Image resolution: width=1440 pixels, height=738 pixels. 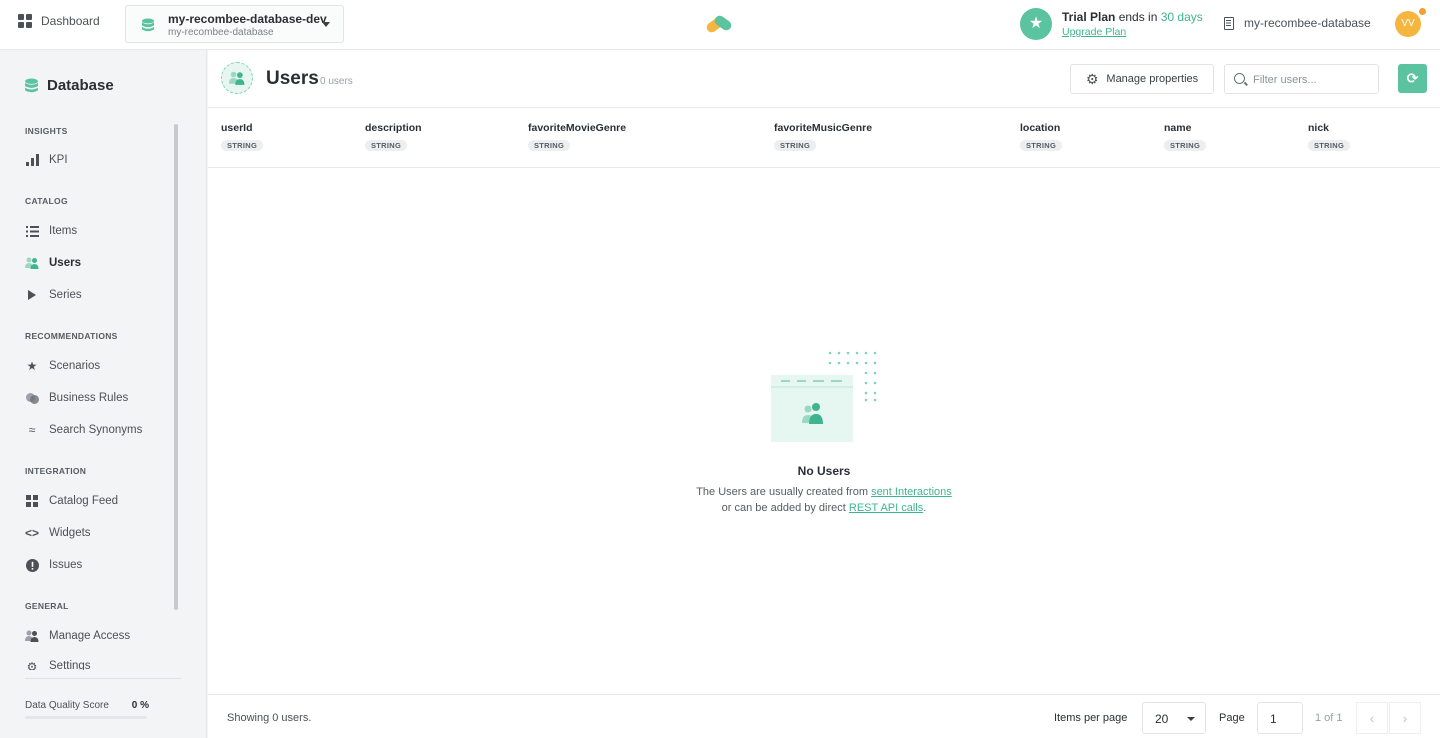 I want to click on sidebar-item-issues: Issues, so click(x=53, y=565).